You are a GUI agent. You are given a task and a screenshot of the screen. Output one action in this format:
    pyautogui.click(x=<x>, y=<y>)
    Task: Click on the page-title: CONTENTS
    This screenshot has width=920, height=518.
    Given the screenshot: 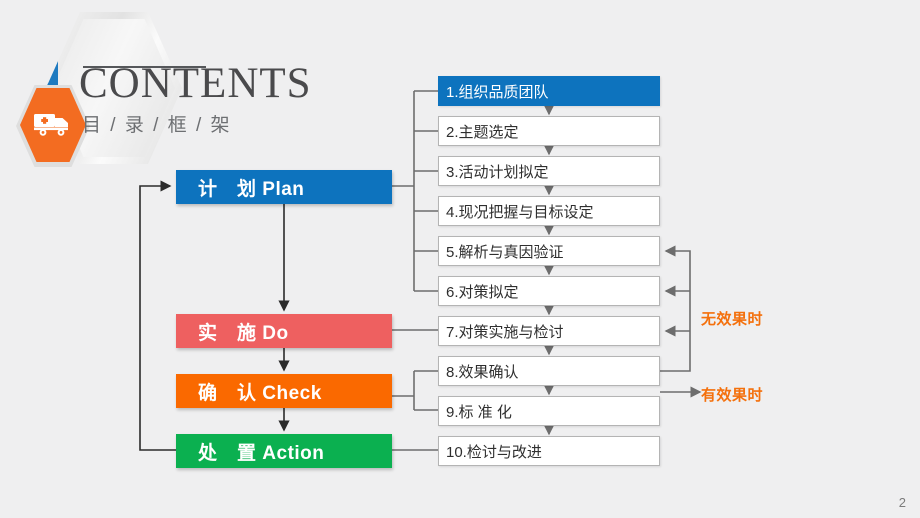 What is the action you would take?
    pyautogui.click(x=195, y=83)
    